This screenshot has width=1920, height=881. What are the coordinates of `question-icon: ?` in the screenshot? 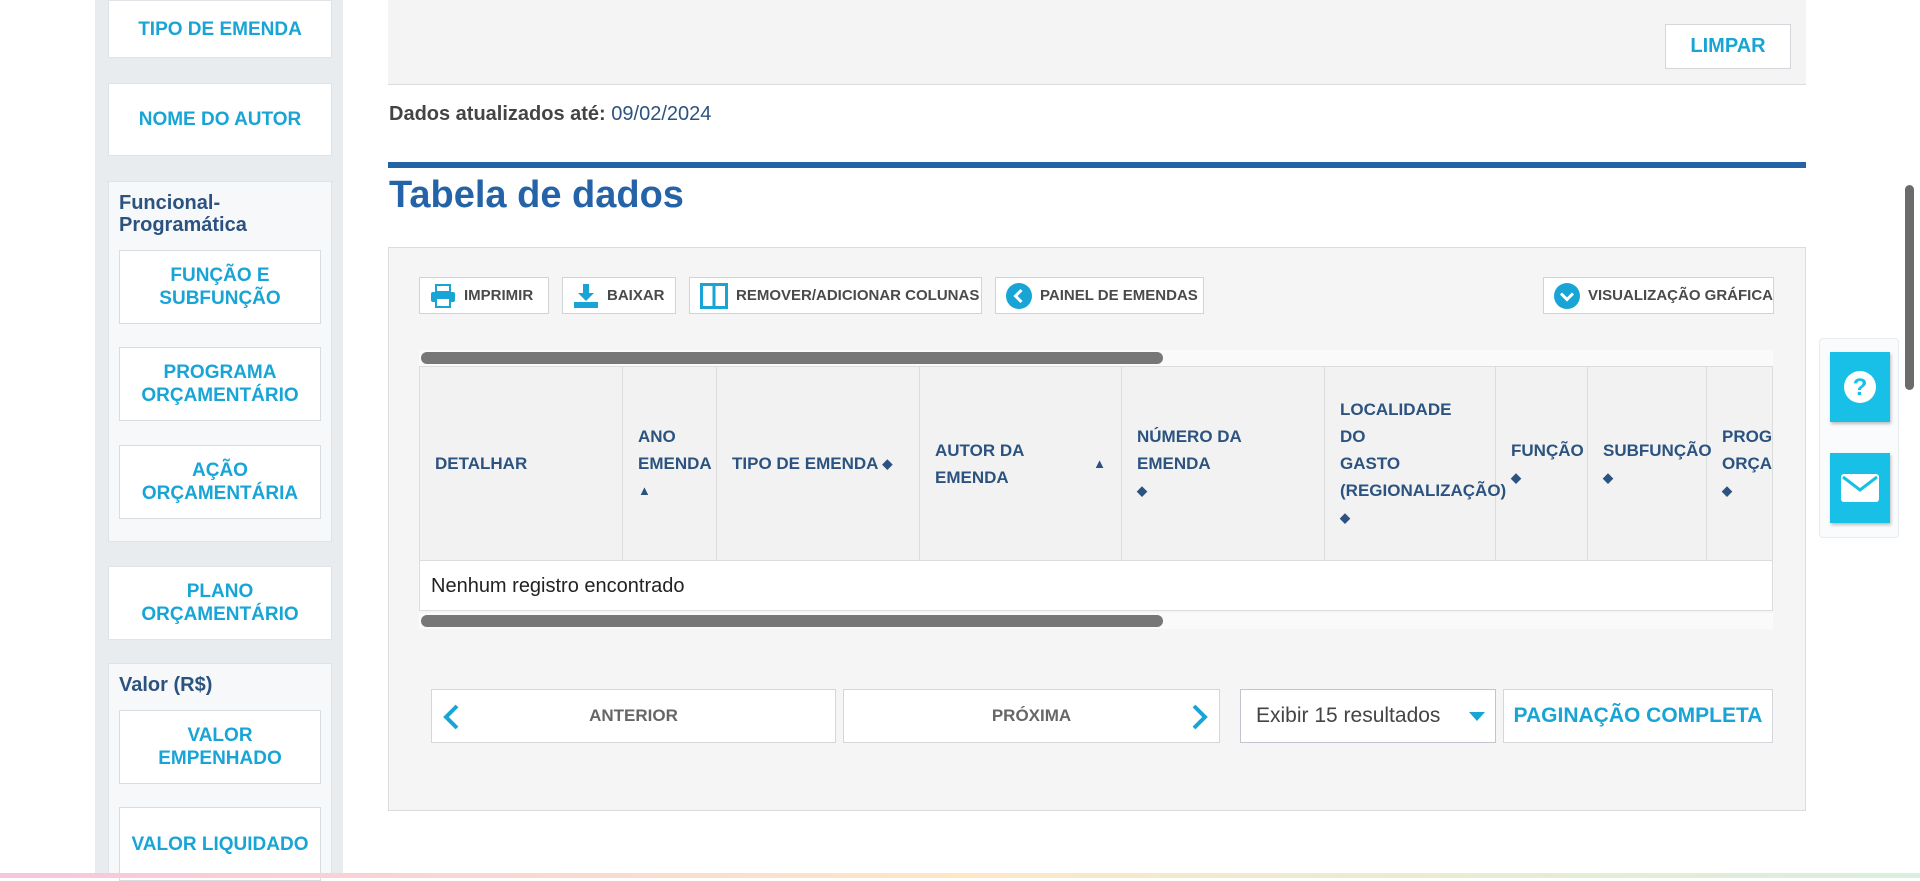 It's located at (1860, 387).